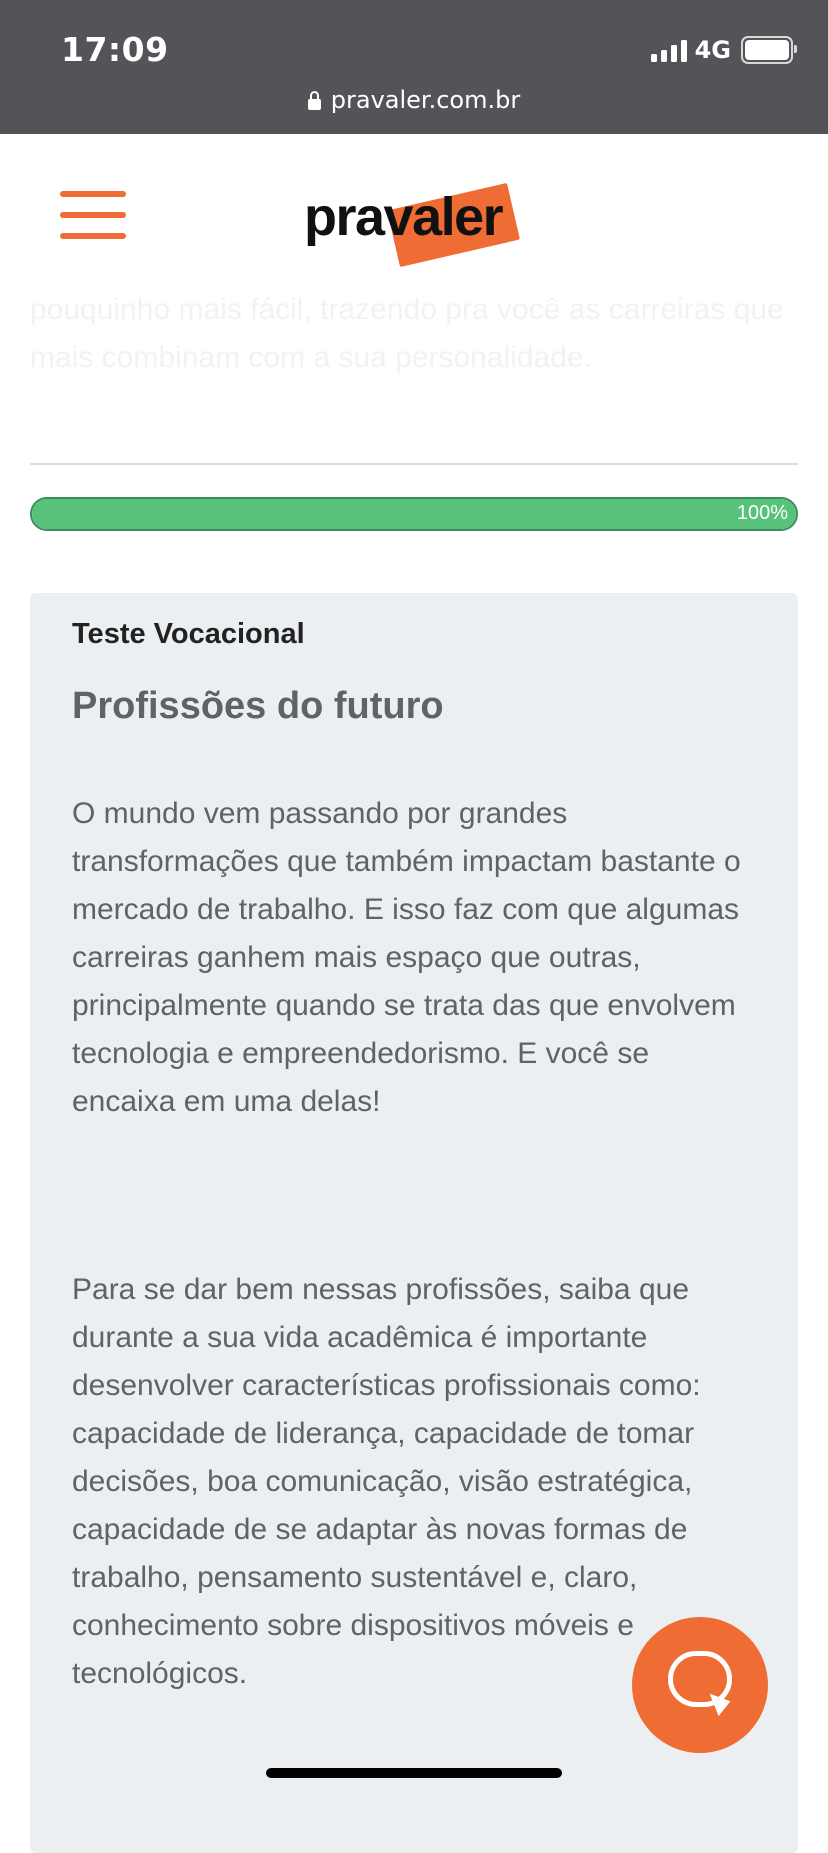 This screenshot has height=1853, width=828. I want to click on url-bar: pravaler.com.br, so click(414, 100).